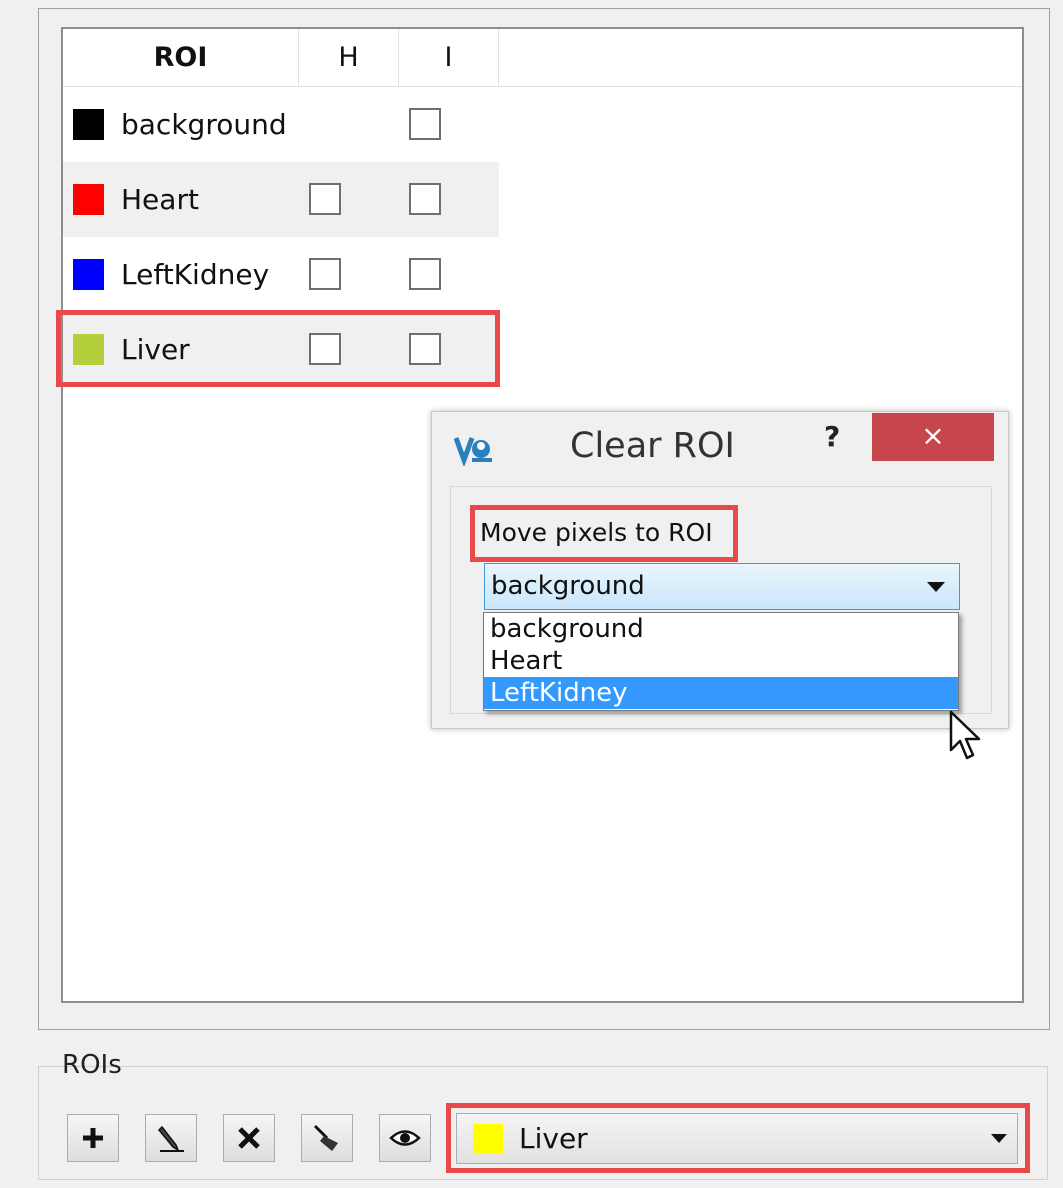  What do you see at coordinates (181, 57) in the screenshot?
I see `column-header-roi: ROI` at bounding box center [181, 57].